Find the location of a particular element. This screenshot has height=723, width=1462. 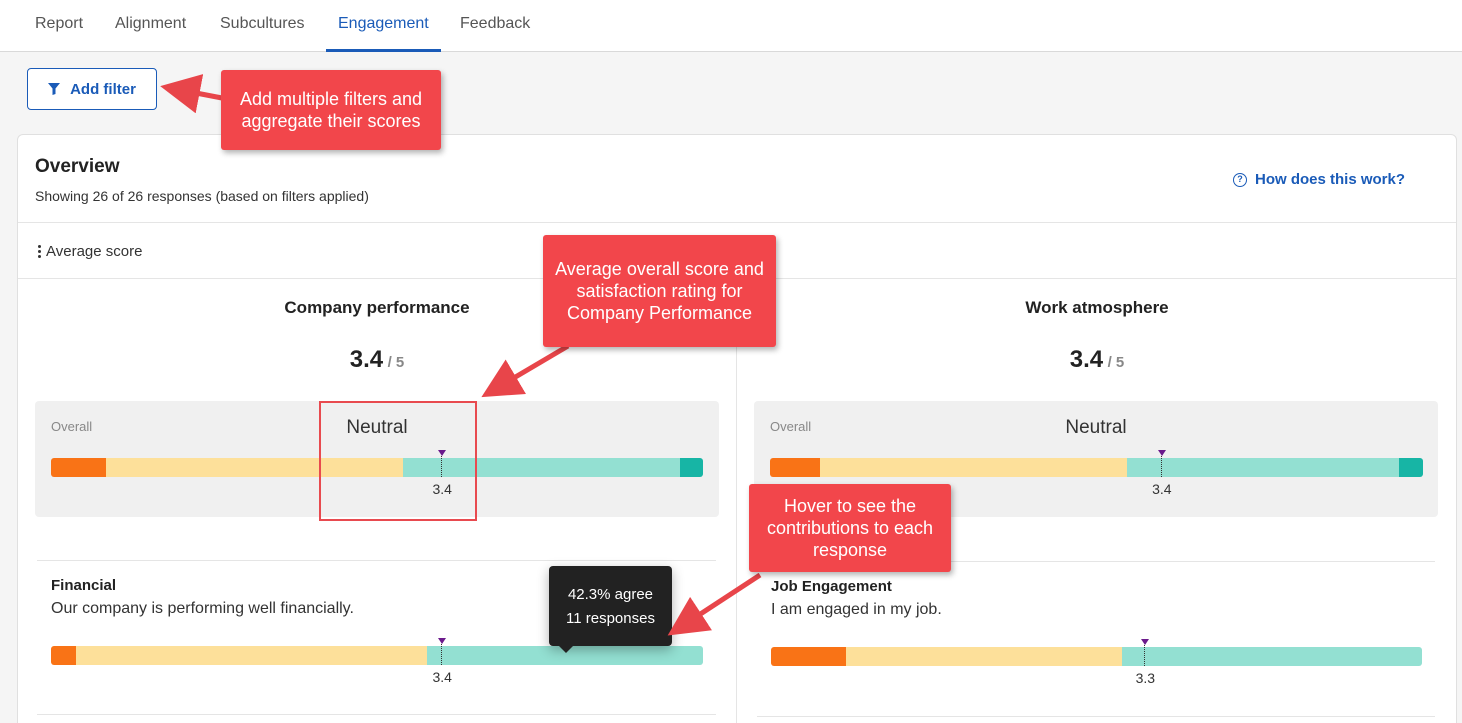

highlight-box is located at coordinates (398, 461).